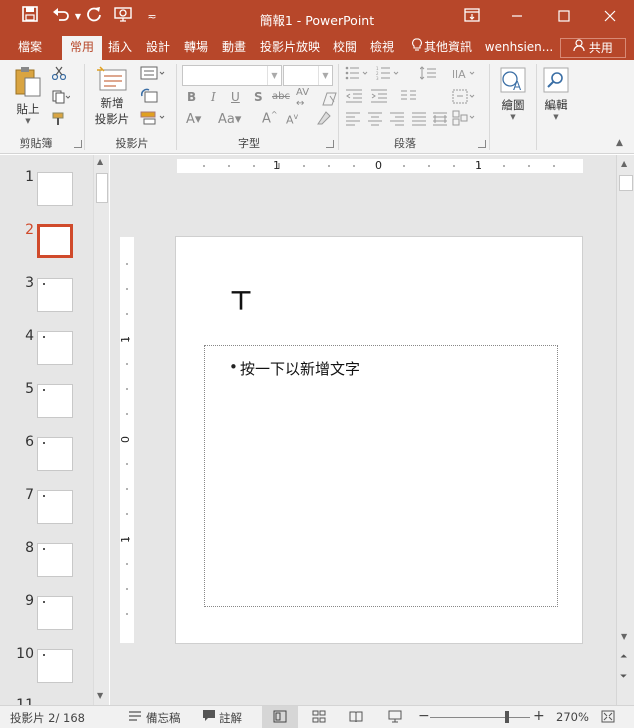  What do you see at coordinates (229, 119) in the screenshot?
I see `change-case-icon: Aa▾` at bounding box center [229, 119].